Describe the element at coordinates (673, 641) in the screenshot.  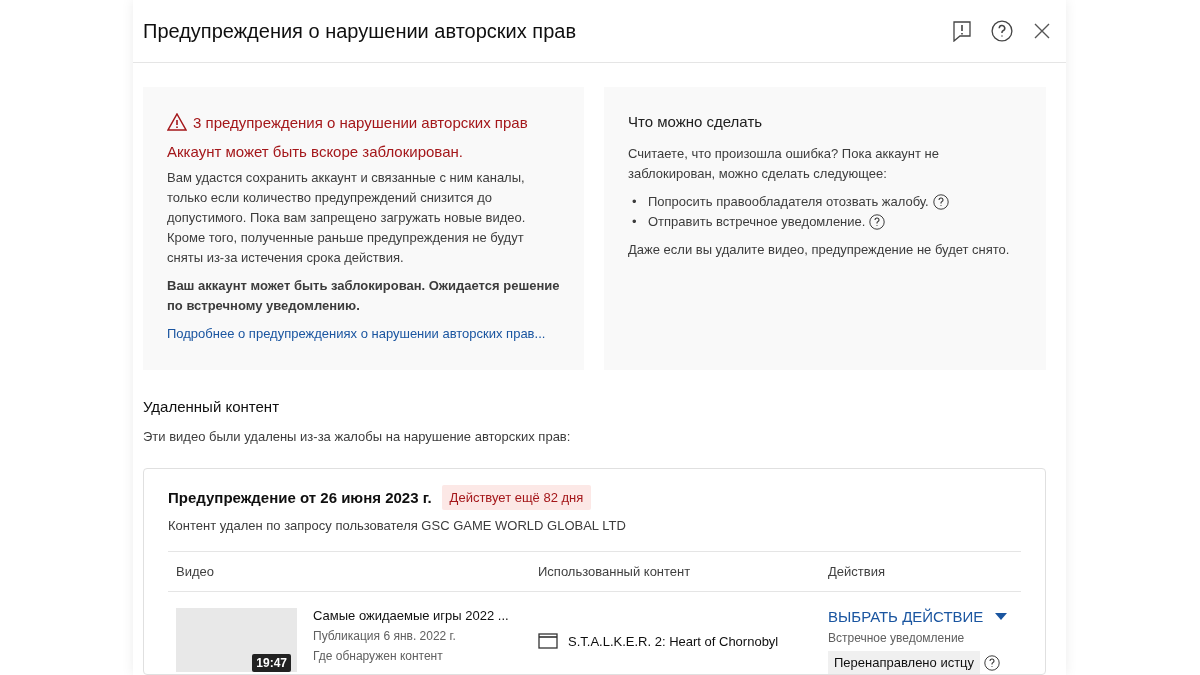
I see `content-title: S.T.A.L.K.E.R. 2: Heart of Chornobyl` at that location.